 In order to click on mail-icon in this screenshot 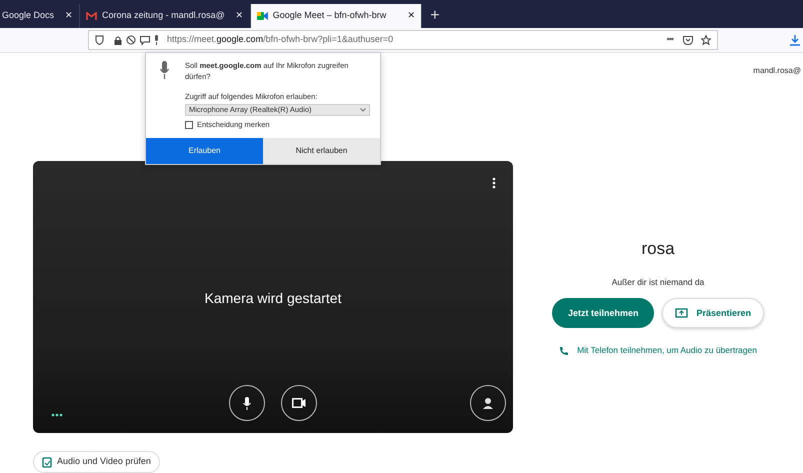, I will do `click(92, 16)`.